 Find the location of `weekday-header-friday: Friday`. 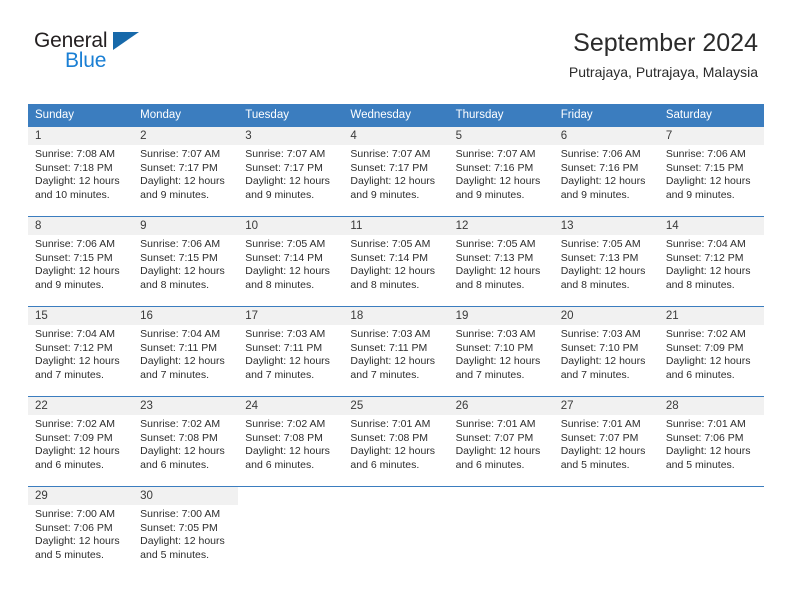

weekday-header-friday: Friday is located at coordinates (606, 115).